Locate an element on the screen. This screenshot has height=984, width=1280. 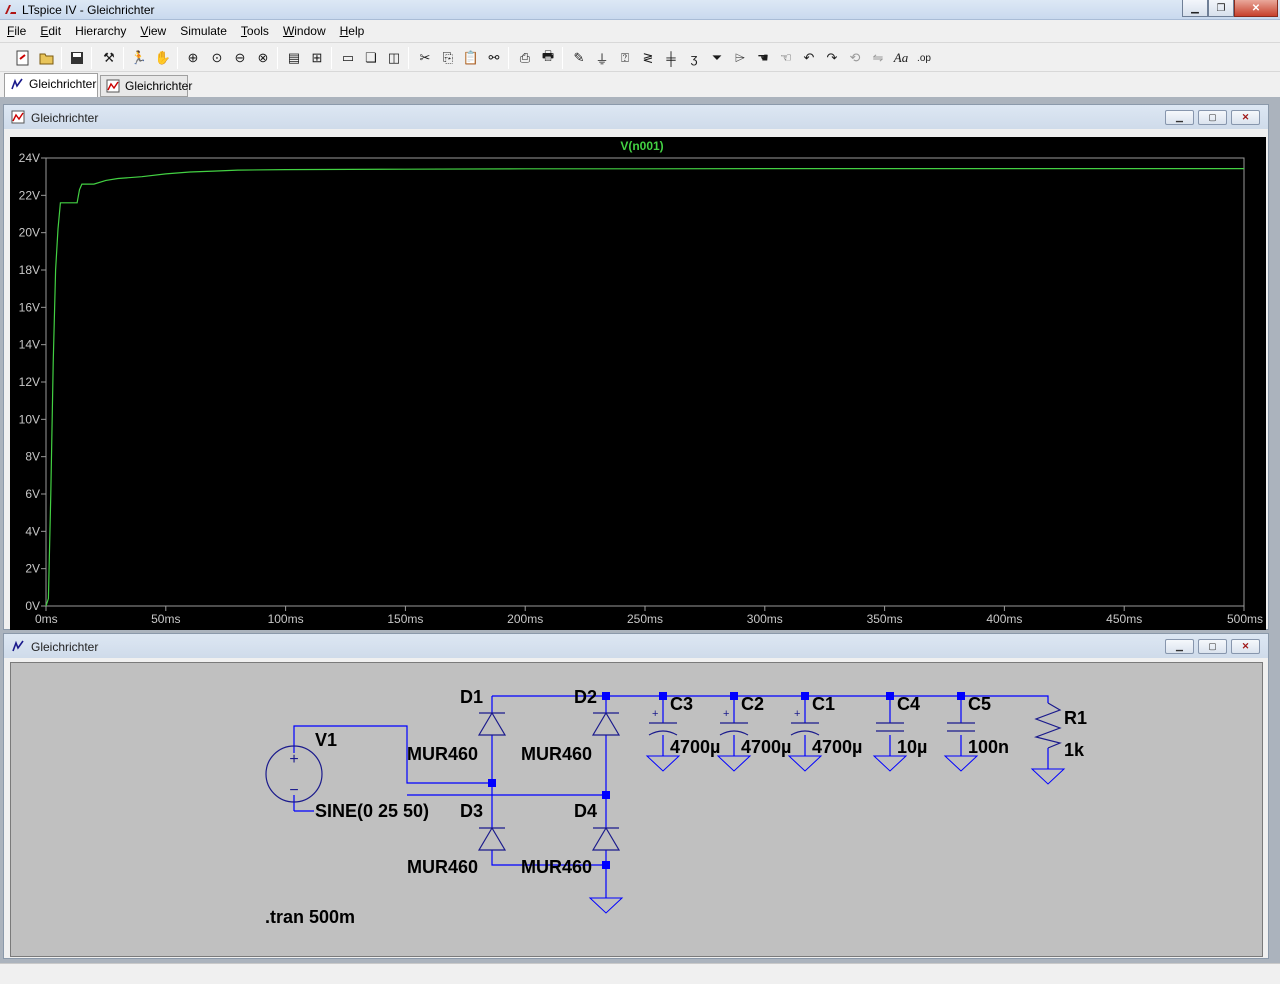
diode-icon: ⏷ is located at coordinates (717, 58).